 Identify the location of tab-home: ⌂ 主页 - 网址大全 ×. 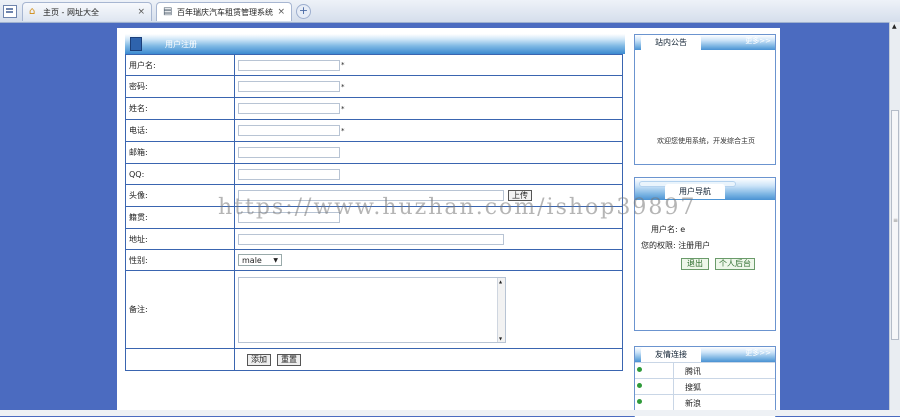
(87, 11).